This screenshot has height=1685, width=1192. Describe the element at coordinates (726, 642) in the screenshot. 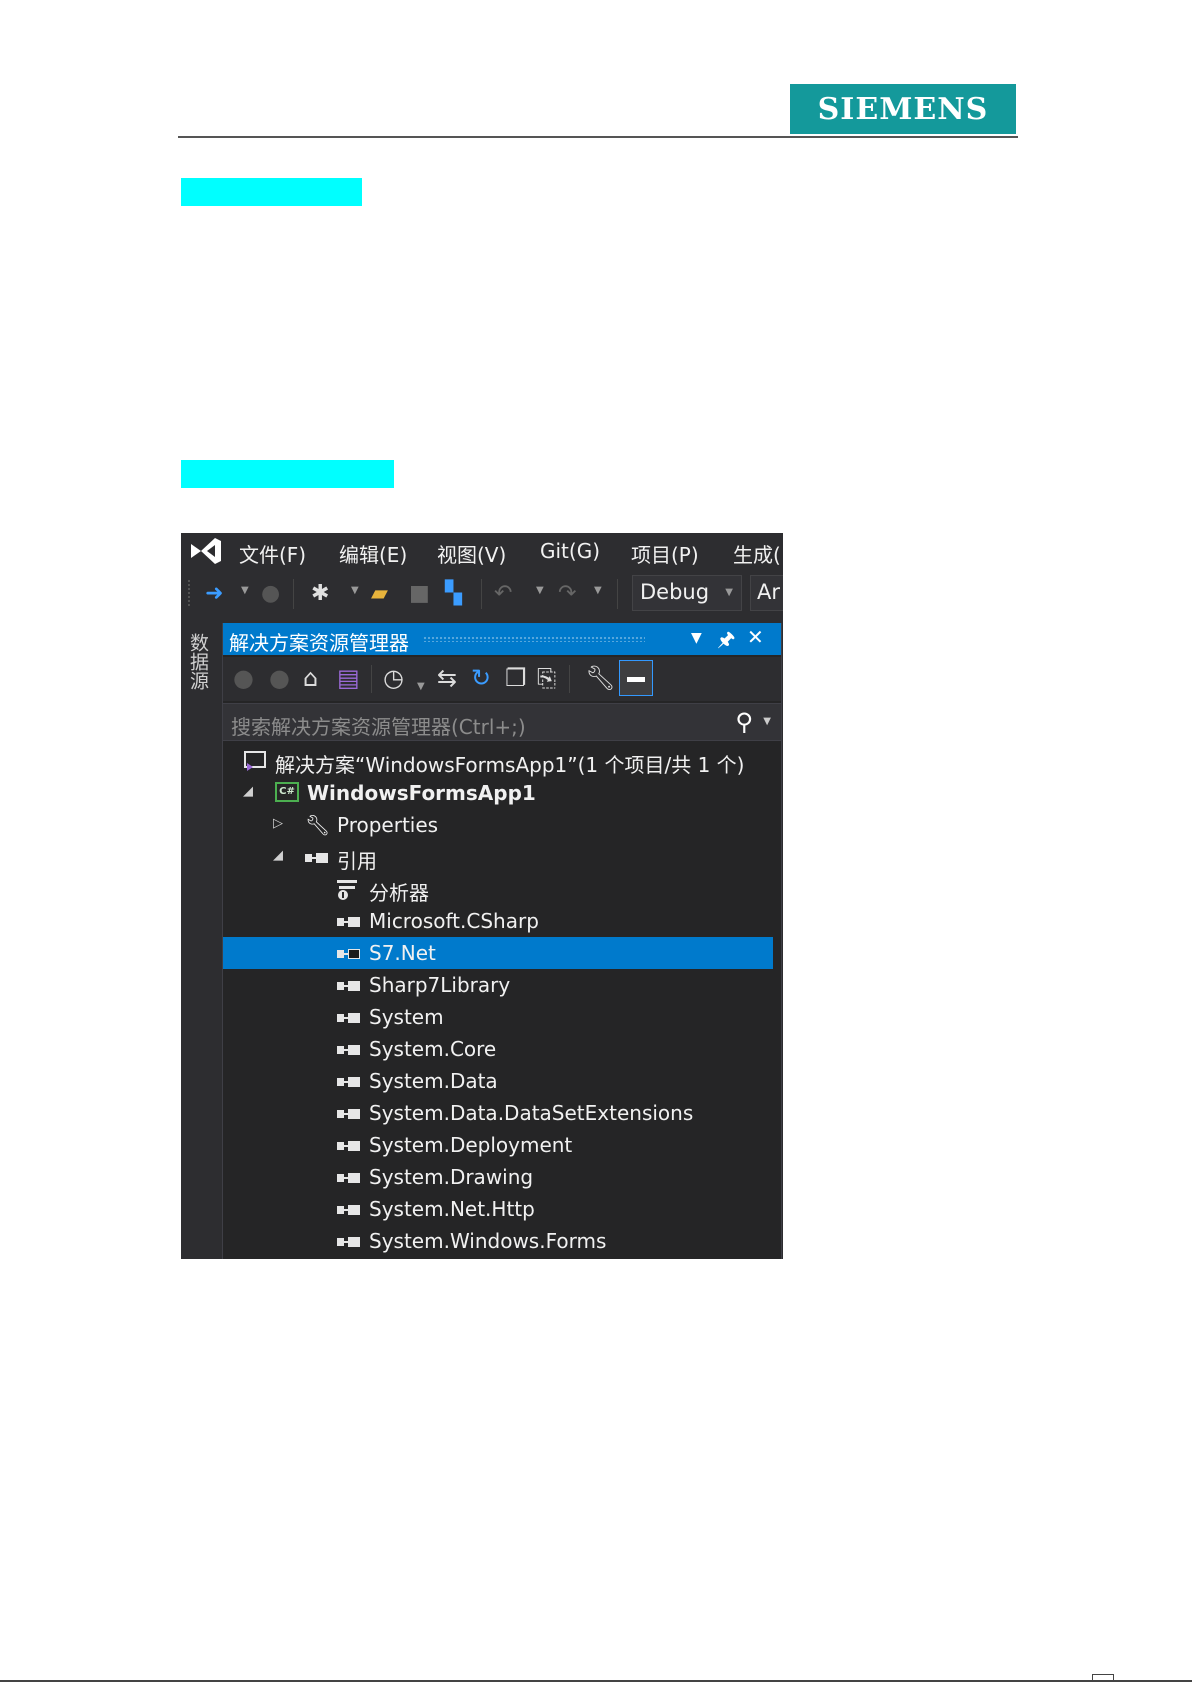

I see `pin-icon: 🖈` at that location.